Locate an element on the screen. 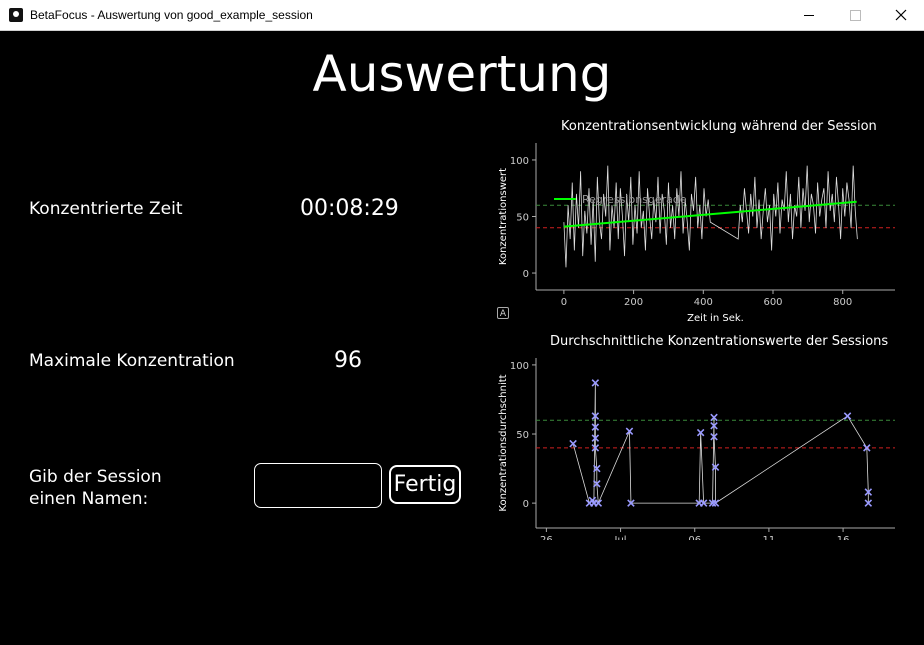 The height and width of the screenshot is (645, 924). close-button is located at coordinates (901, 15).